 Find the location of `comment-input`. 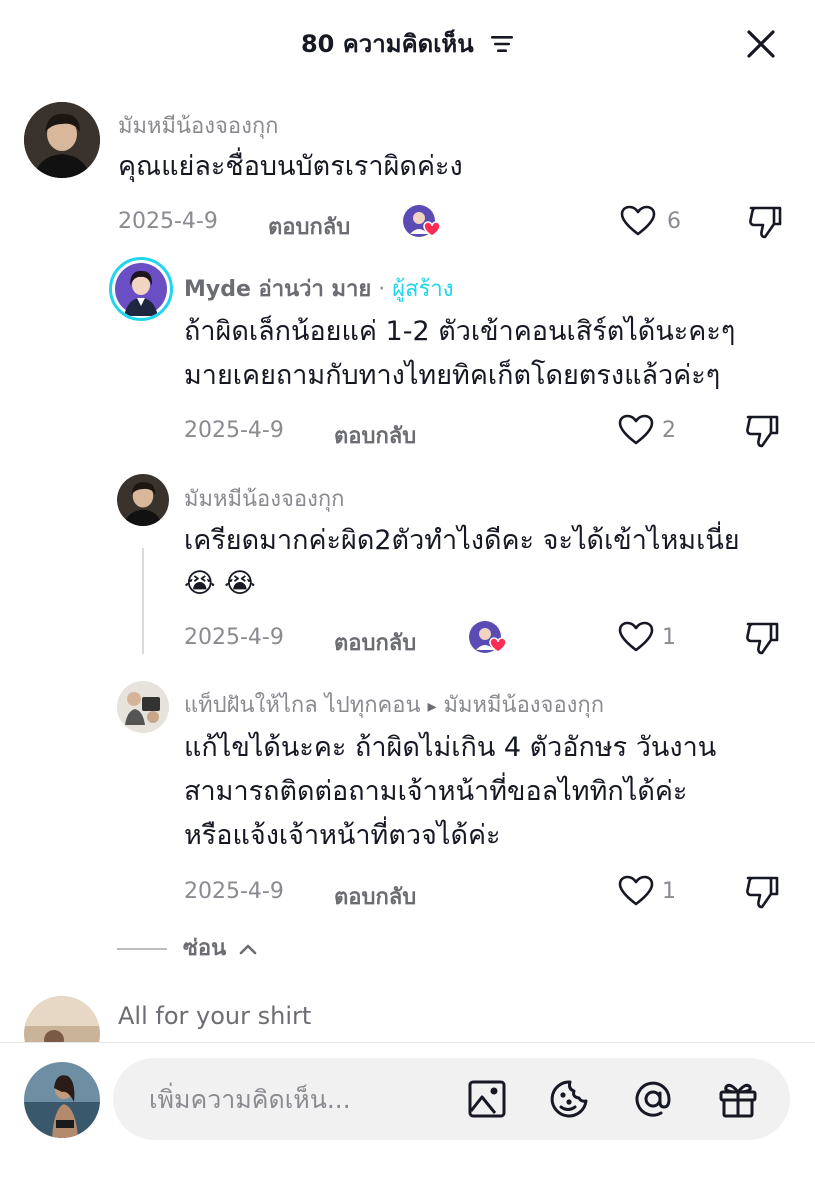

comment-input is located at coordinates (299, 1099).